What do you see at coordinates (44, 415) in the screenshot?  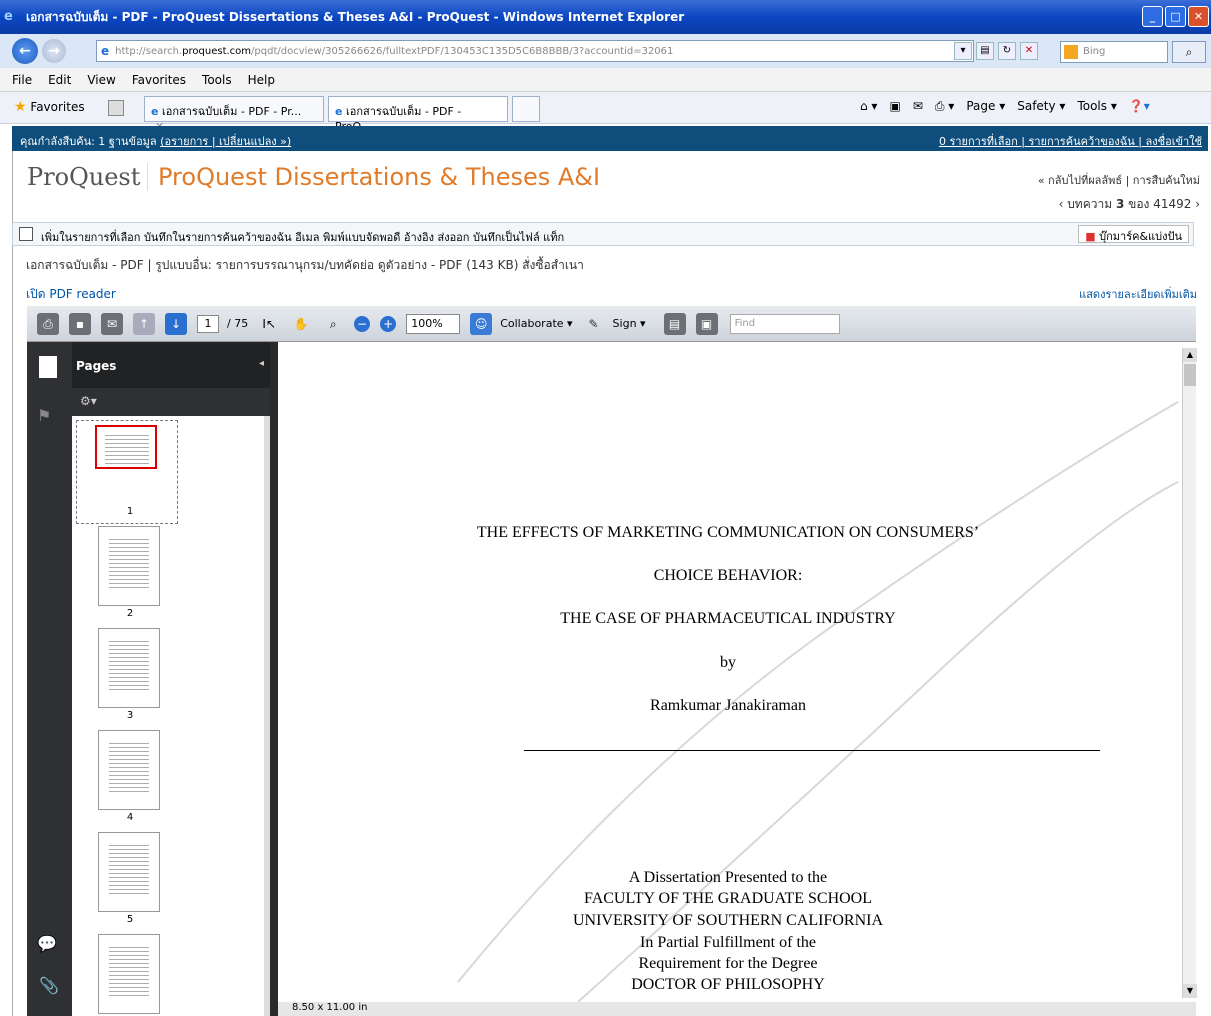 I see `bookmarks-icon: ⚑` at bounding box center [44, 415].